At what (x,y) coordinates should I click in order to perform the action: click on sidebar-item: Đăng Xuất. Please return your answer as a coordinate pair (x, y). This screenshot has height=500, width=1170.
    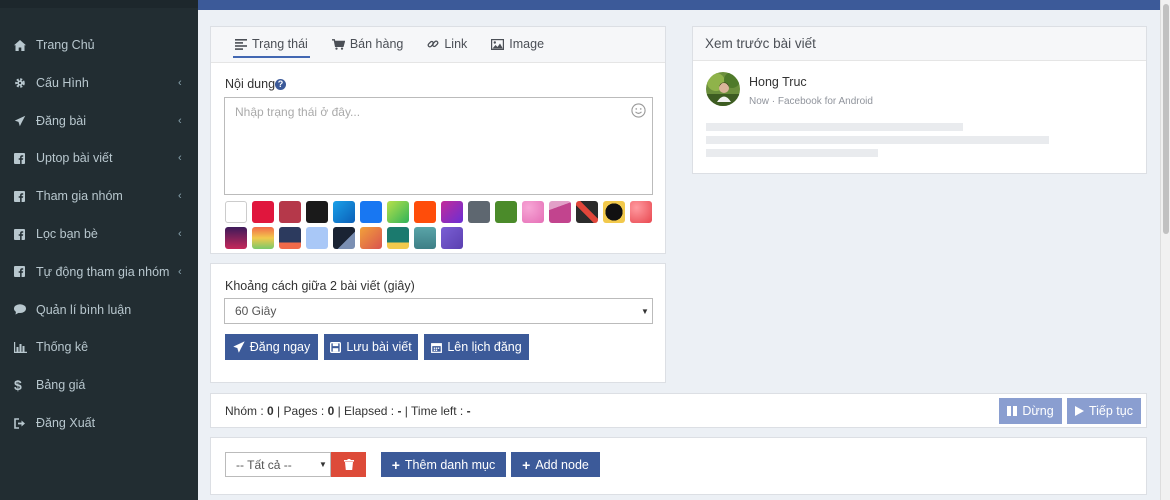
    Looking at the image, I should click on (99, 423).